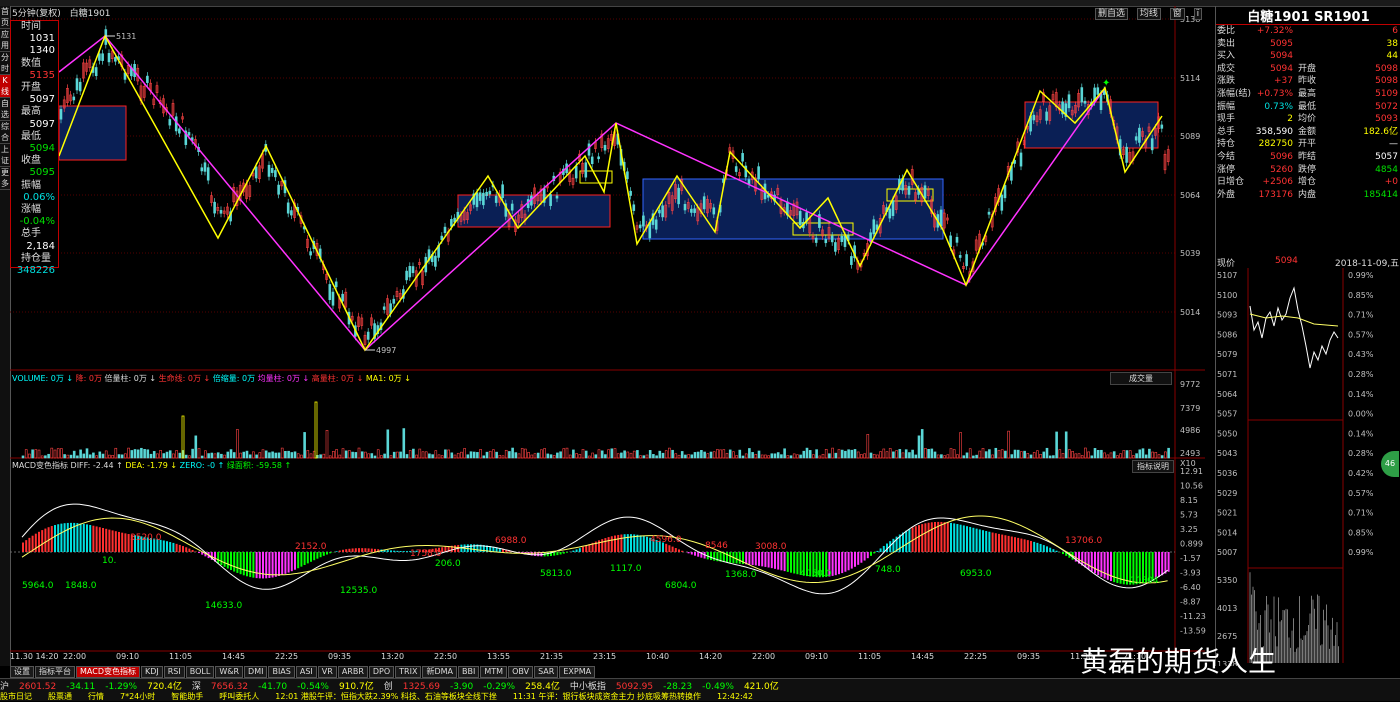 The height and width of the screenshot is (702, 1400). Describe the element at coordinates (255, 672) in the screenshot. I see `indicator-tab: DMI` at that location.